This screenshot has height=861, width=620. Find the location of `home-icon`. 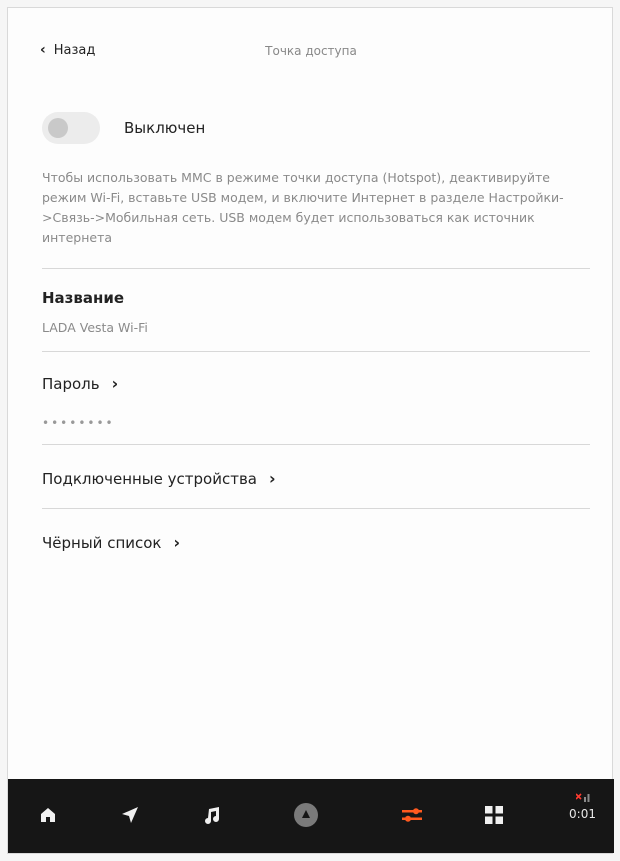

home-icon is located at coordinates (48, 815).